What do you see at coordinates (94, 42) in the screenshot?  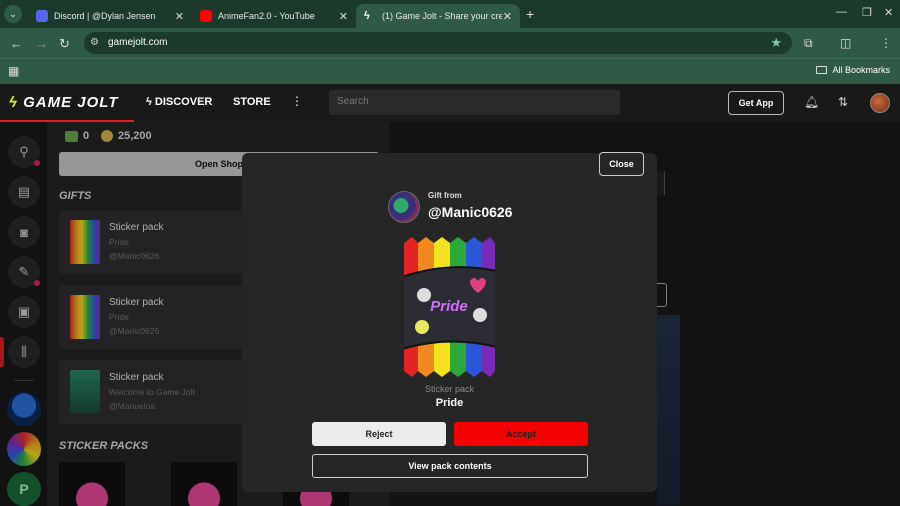 I see `site-info-icon: ⚙` at bounding box center [94, 42].